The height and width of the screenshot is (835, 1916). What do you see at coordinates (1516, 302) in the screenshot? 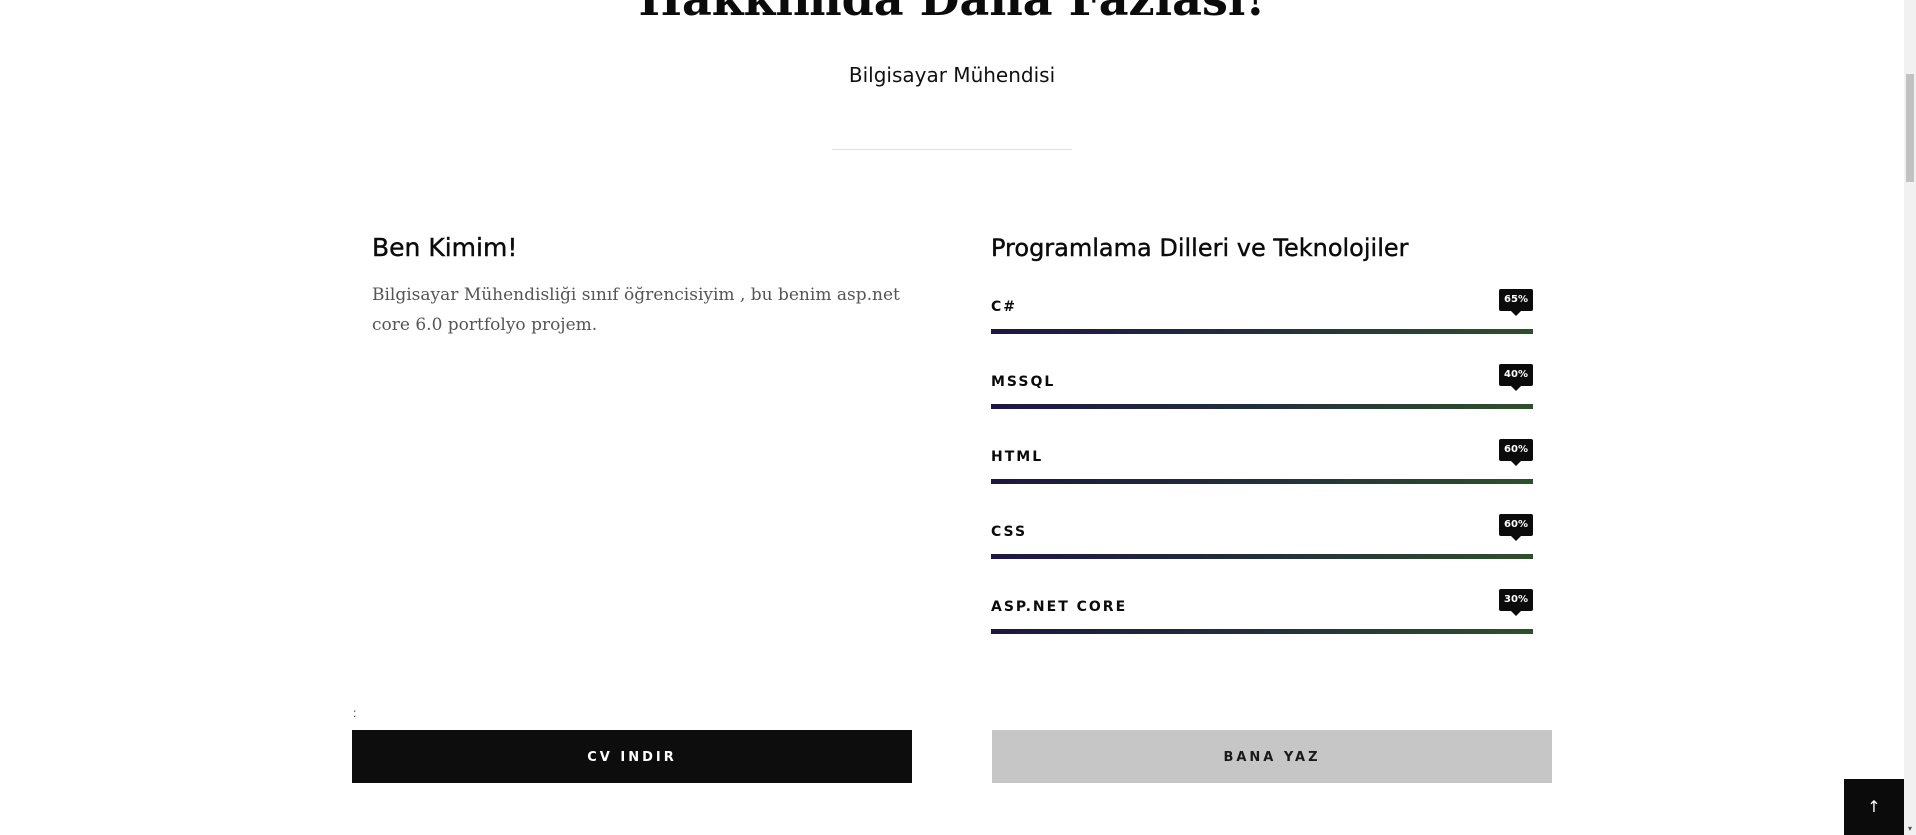
I see `skill-percent-badge: 65%` at bounding box center [1516, 302].